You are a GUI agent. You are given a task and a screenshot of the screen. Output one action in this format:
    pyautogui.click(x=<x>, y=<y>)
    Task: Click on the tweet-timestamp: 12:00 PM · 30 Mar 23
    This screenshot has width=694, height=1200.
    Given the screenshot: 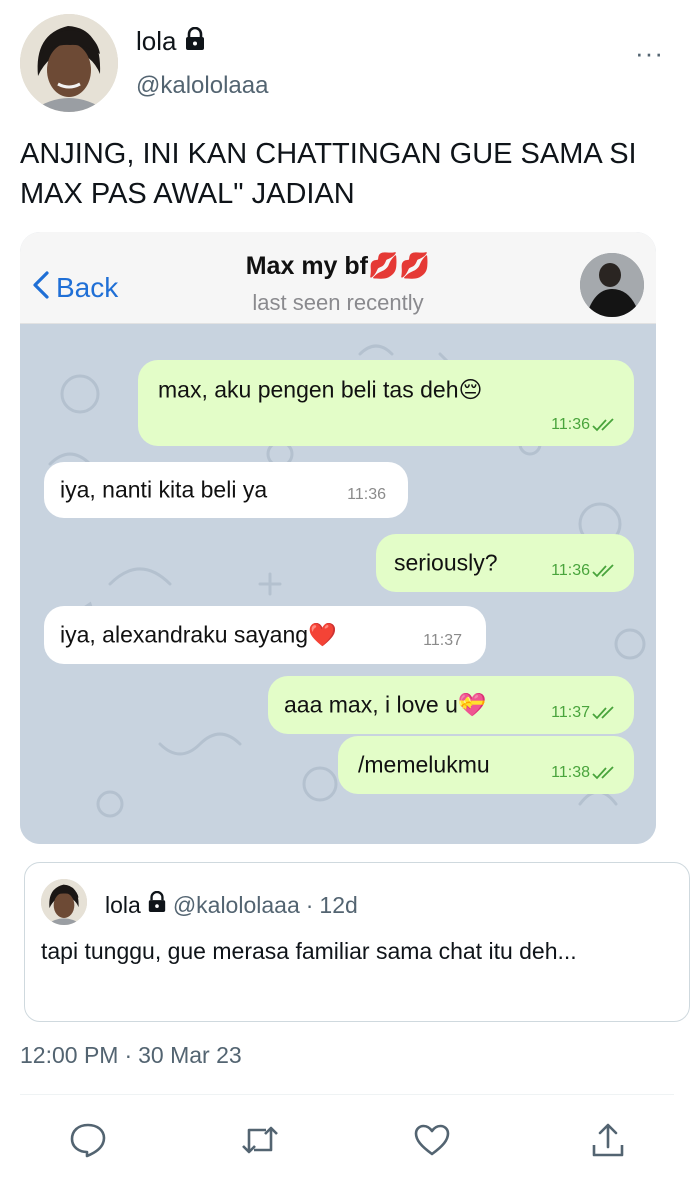 What is the action you would take?
    pyautogui.click(x=131, y=1055)
    